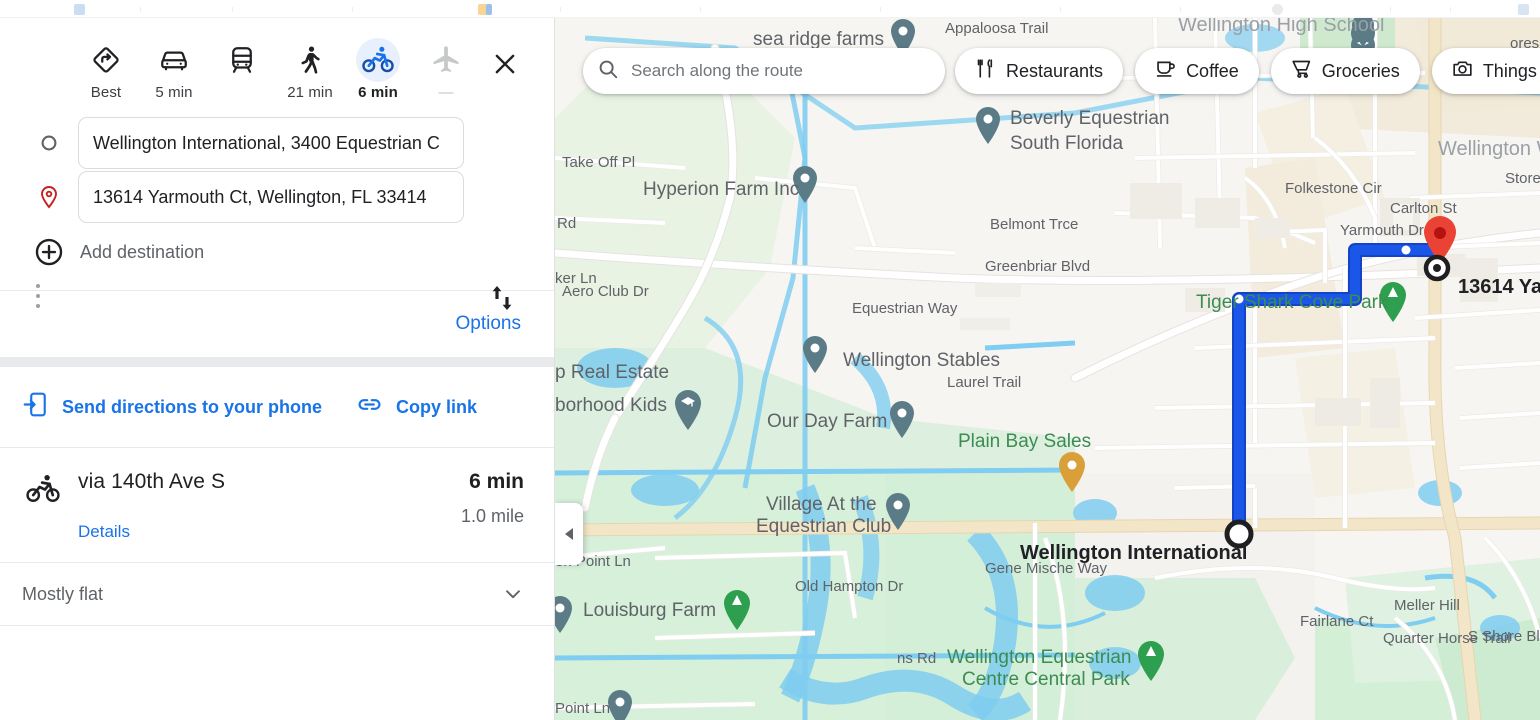  I want to click on travel-mode-flights: —, so click(446, 66).